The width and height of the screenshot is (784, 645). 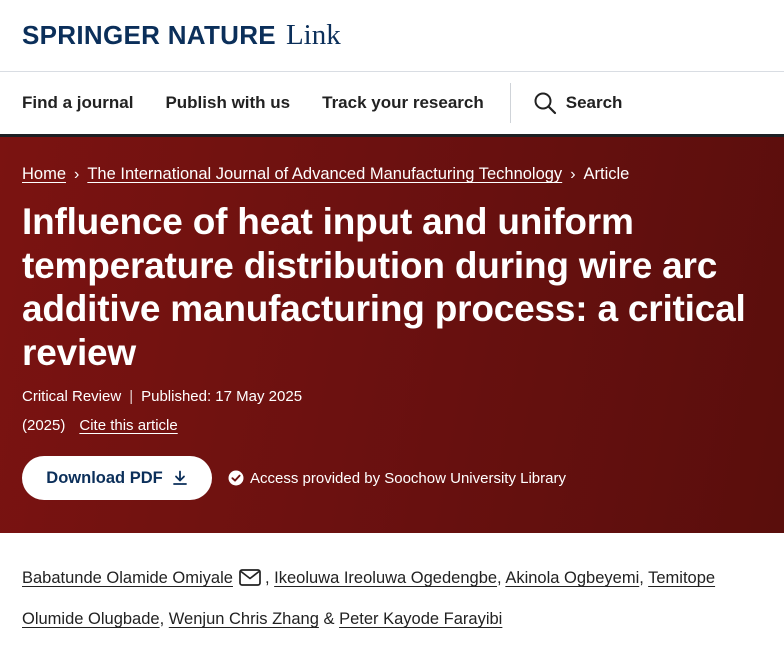 What do you see at coordinates (236, 478) in the screenshot?
I see `checkmark-circle-icon` at bounding box center [236, 478].